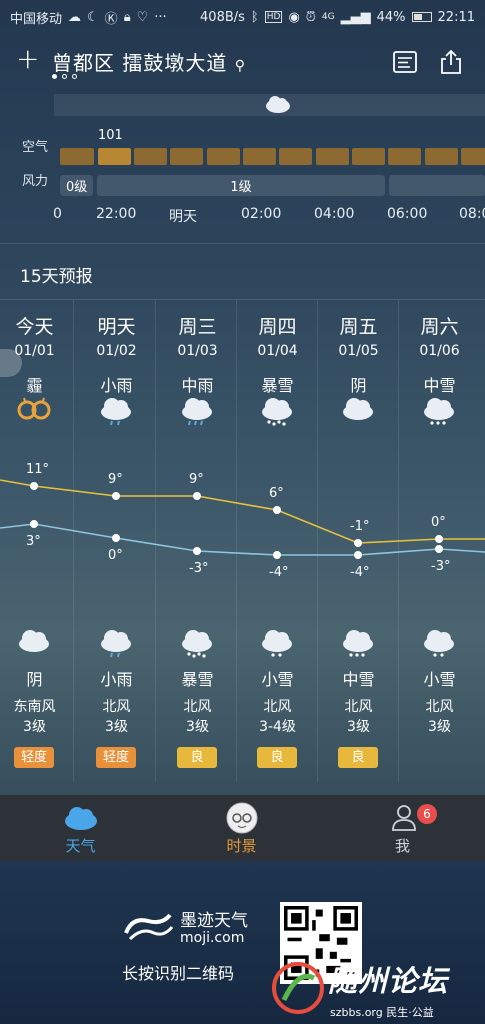 This screenshot has height=1024, width=485. What do you see at coordinates (197, 327) in the screenshot?
I see `day-name: 周三` at bounding box center [197, 327].